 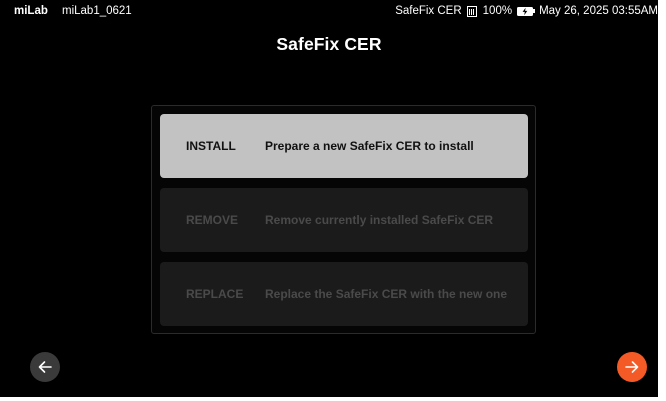 What do you see at coordinates (386, 294) in the screenshot?
I see `replace-description: Replace the SafeFix CER with the new one` at bounding box center [386, 294].